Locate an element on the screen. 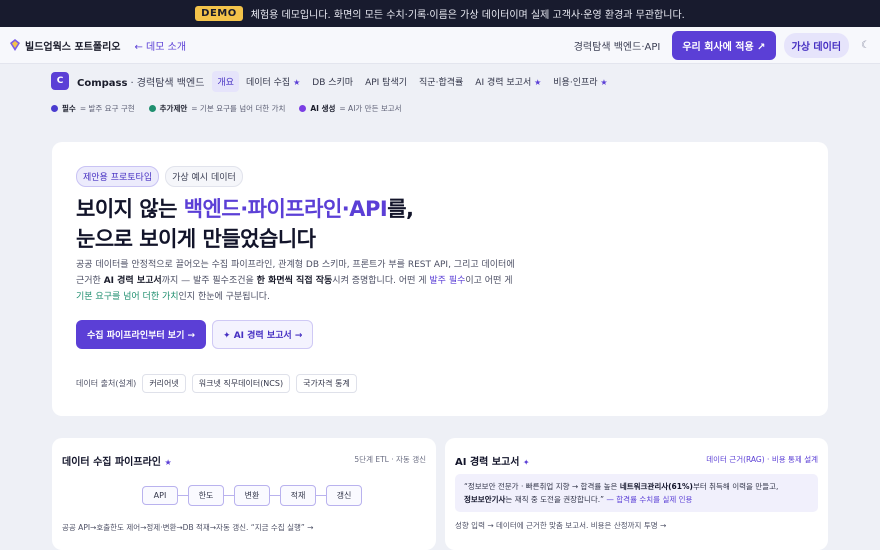 This screenshot has height=550, width=880. legend-extra-proposal: 추가제안 = 기본 요구를 넘어 더한 가치 is located at coordinates (217, 108).